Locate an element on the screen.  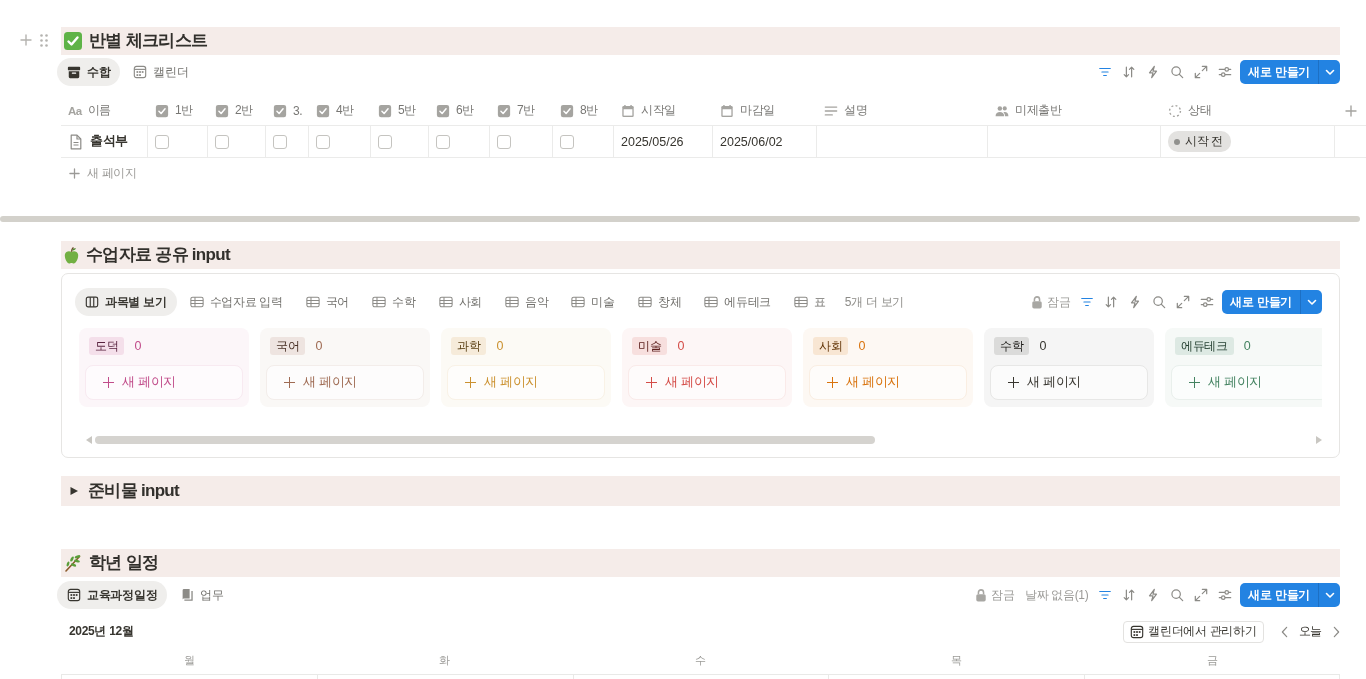
toggle-triangle-icon is located at coordinates (74, 491).